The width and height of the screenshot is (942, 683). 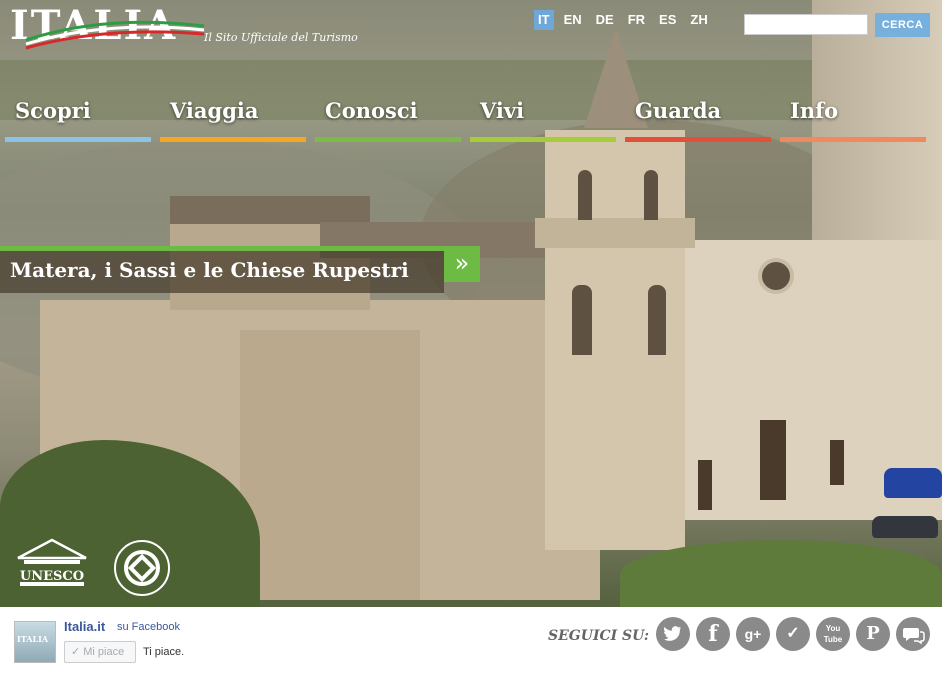 I want to click on nav-label: Scopri, so click(x=53, y=110).